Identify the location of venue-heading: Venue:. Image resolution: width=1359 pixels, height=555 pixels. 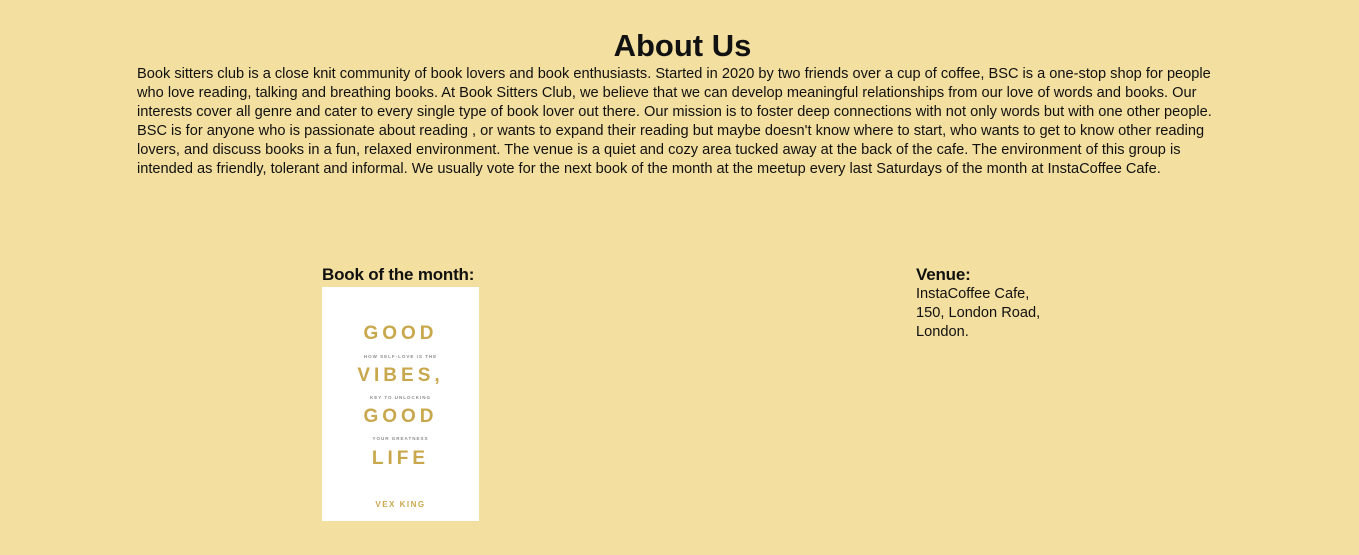
(943, 274).